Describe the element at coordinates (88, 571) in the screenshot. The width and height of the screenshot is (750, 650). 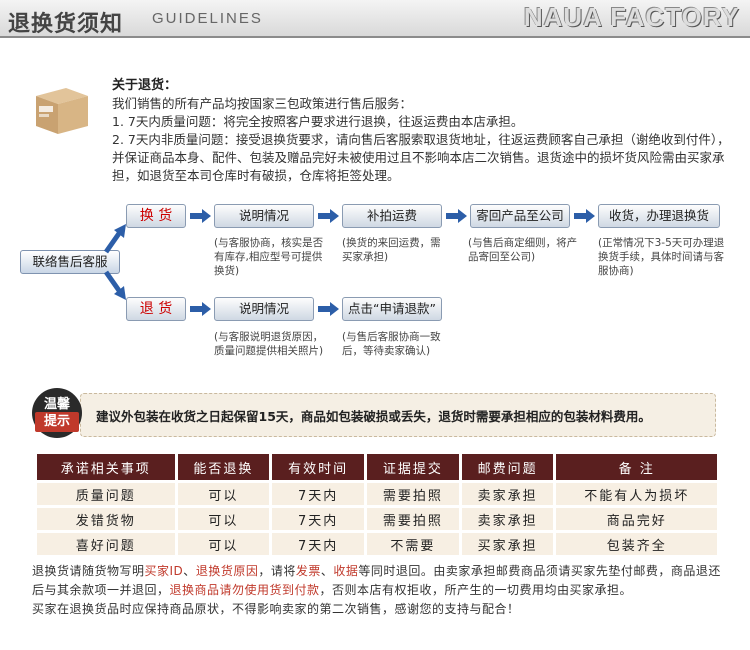
I see `footer-text: 退换货请随货物写明` at that location.